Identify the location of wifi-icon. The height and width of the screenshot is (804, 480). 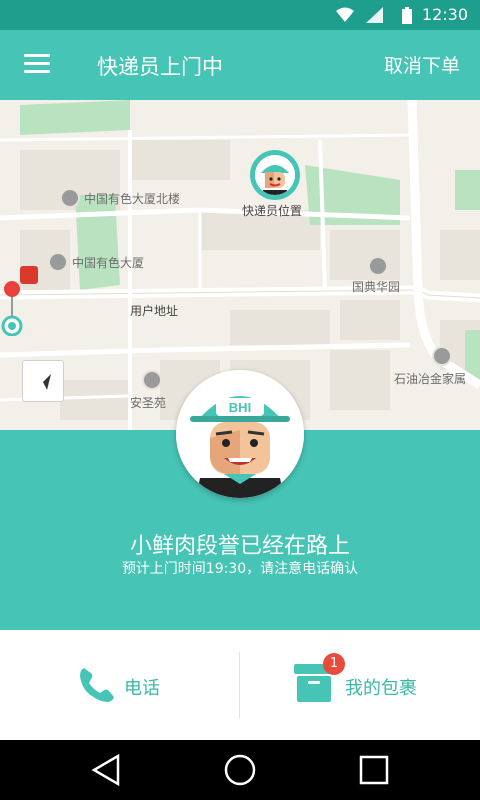
(345, 14).